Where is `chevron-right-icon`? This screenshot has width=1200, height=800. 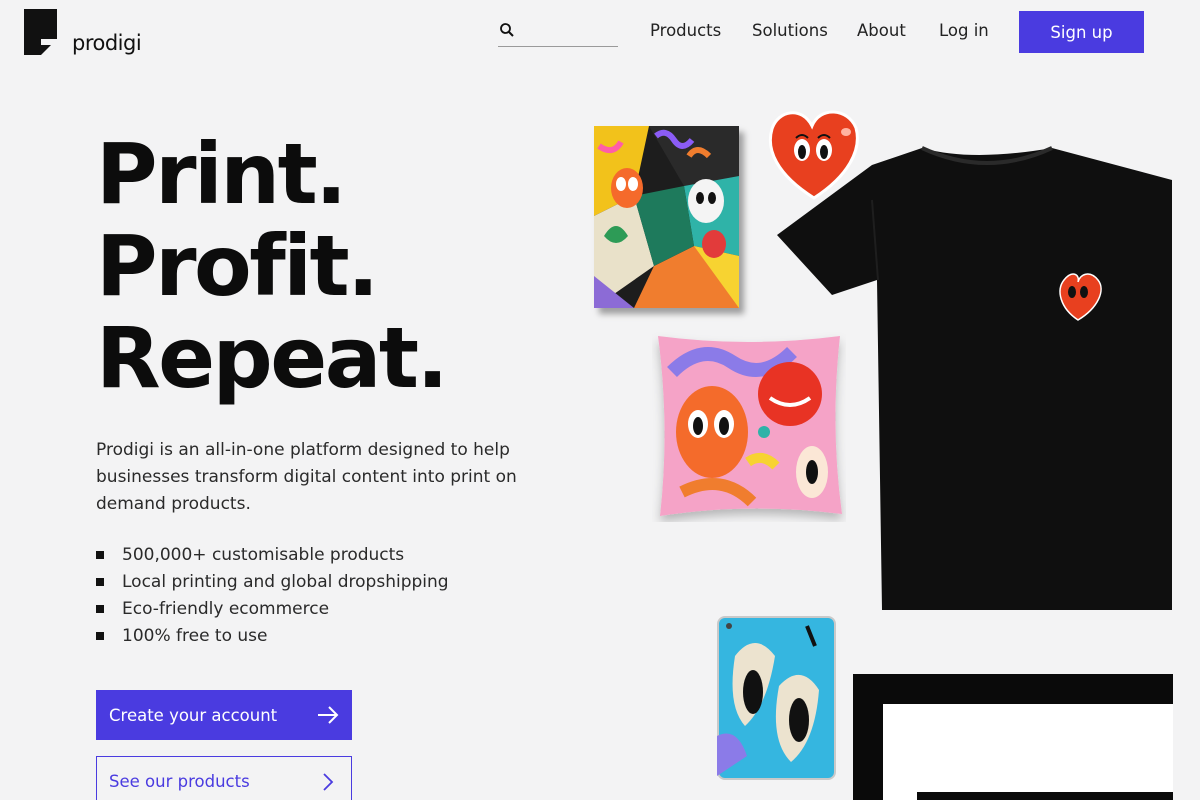
chevron-right-icon is located at coordinates (328, 782).